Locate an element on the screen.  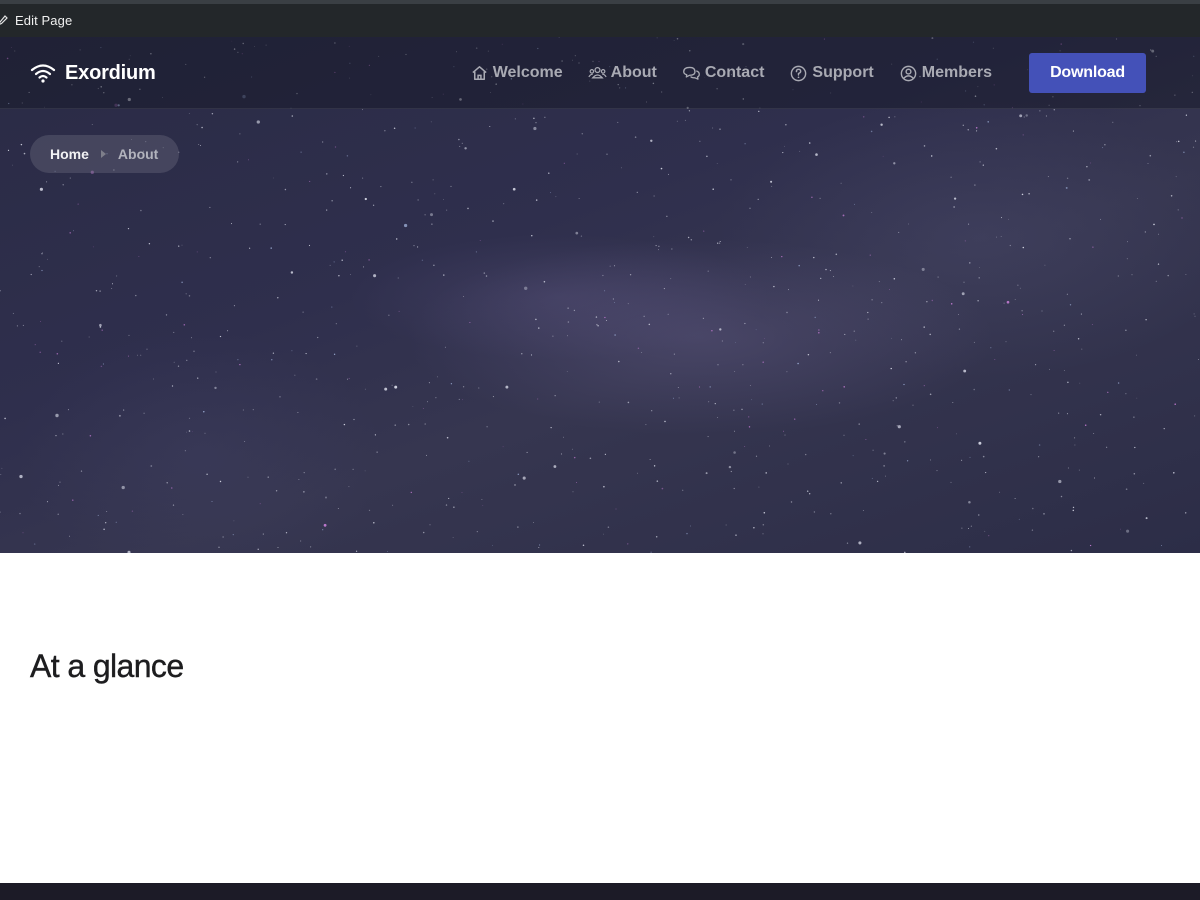
nav-item-about: About is located at coordinates (622, 73).